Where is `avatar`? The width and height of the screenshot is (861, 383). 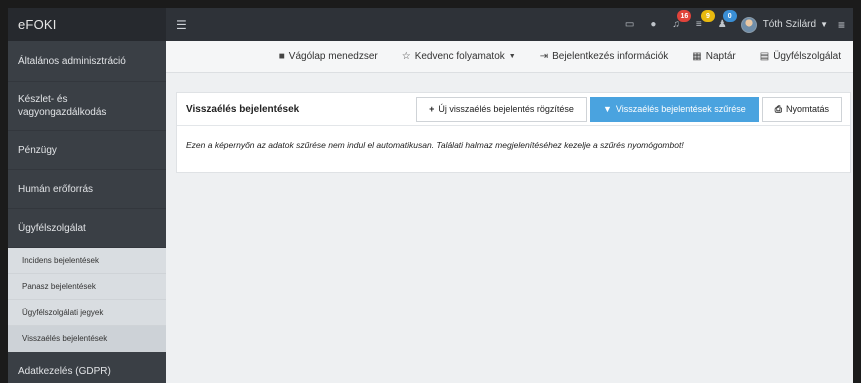 avatar is located at coordinates (748, 24).